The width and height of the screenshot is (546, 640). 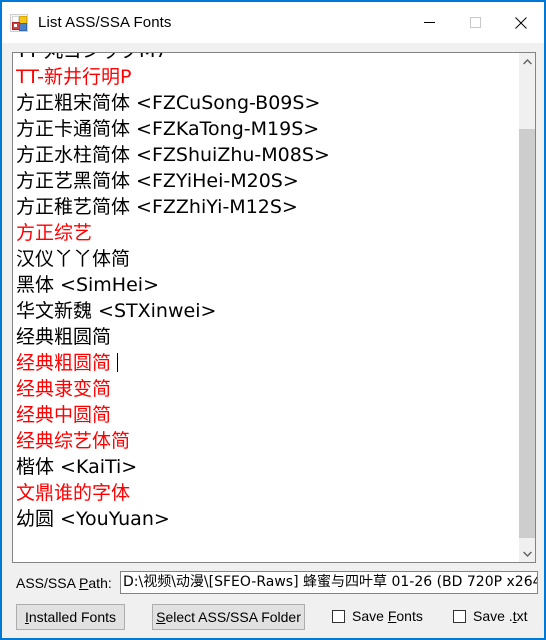 I want to click on close-button, so click(x=521, y=22).